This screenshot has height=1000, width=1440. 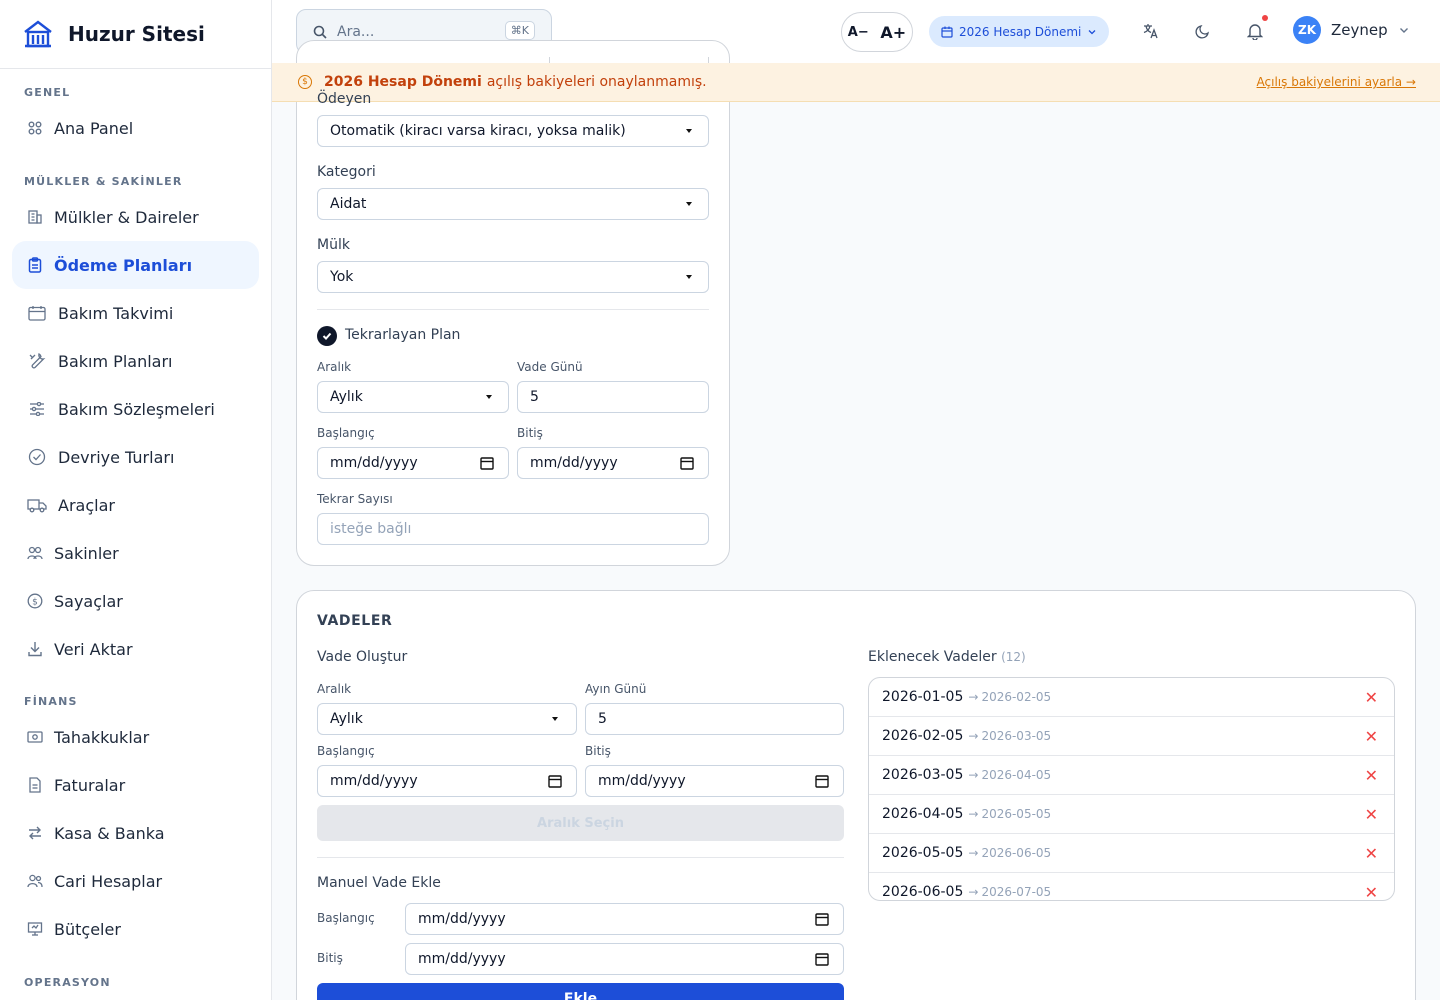 I want to click on check-icon, so click(x=327, y=336).